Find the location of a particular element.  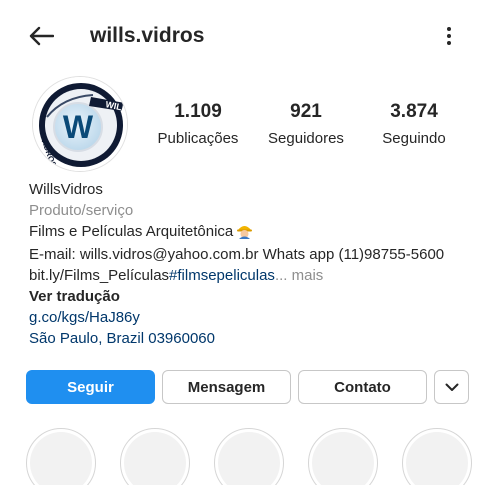

stat-label: Seguindo is located at coordinates (414, 138).